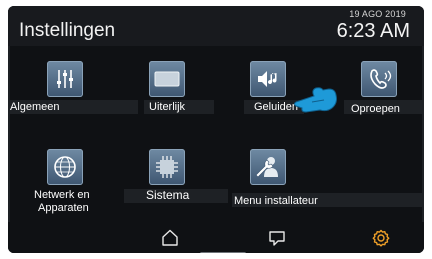  What do you see at coordinates (223, 252) in the screenshot?
I see `home-indicator` at bounding box center [223, 252].